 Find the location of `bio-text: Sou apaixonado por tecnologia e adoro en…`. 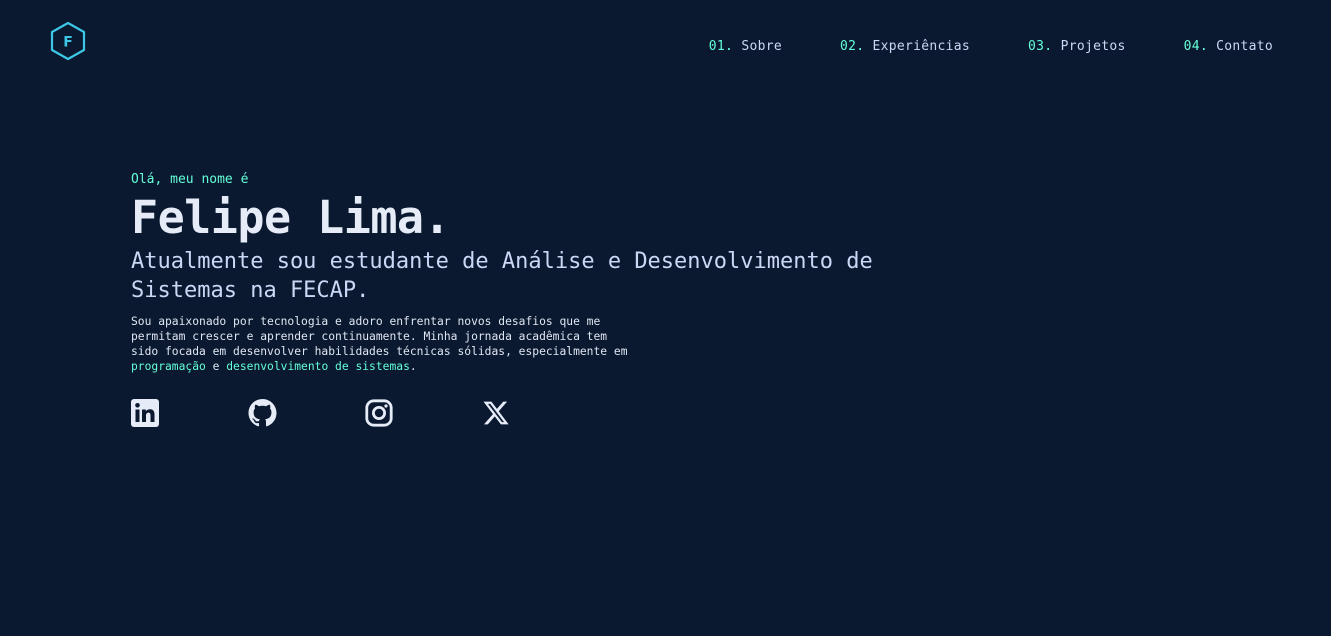

bio-text: Sou apaixonado por tecnologia e adoro en… is located at coordinates (379, 336).